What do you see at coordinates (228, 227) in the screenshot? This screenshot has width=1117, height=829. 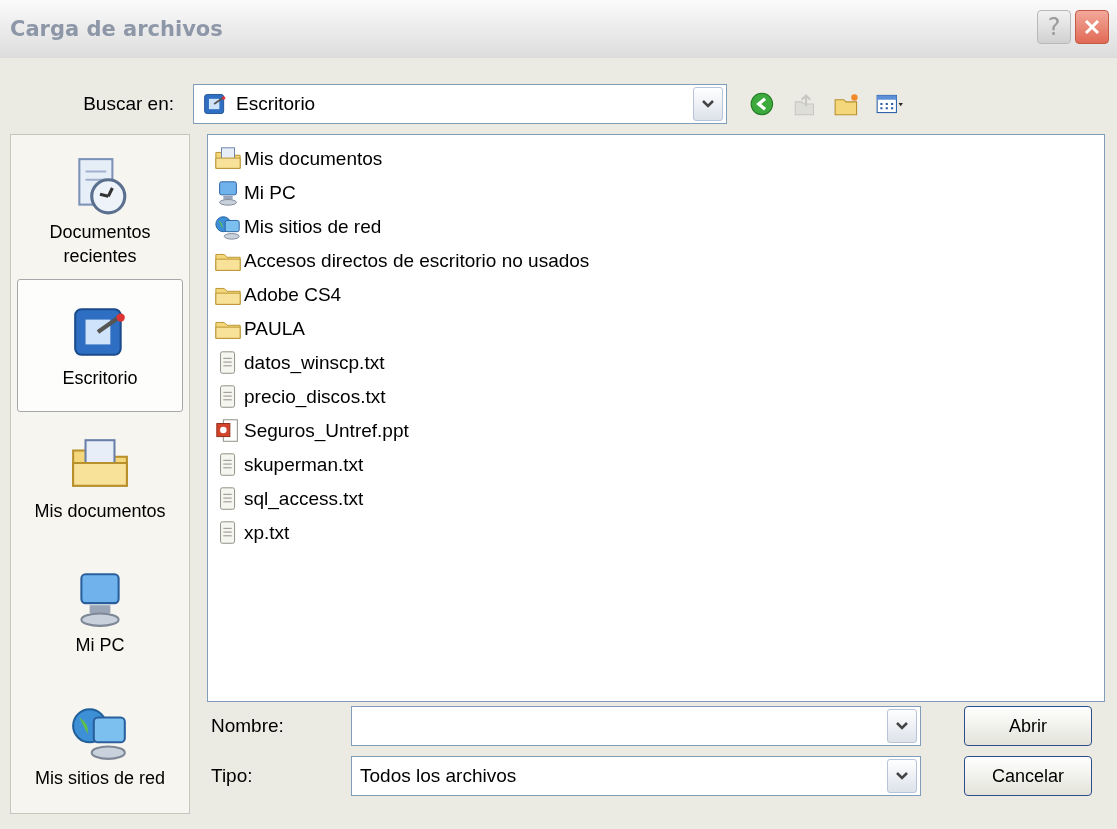 I see `network-computer-icon` at bounding box center [228, 227].